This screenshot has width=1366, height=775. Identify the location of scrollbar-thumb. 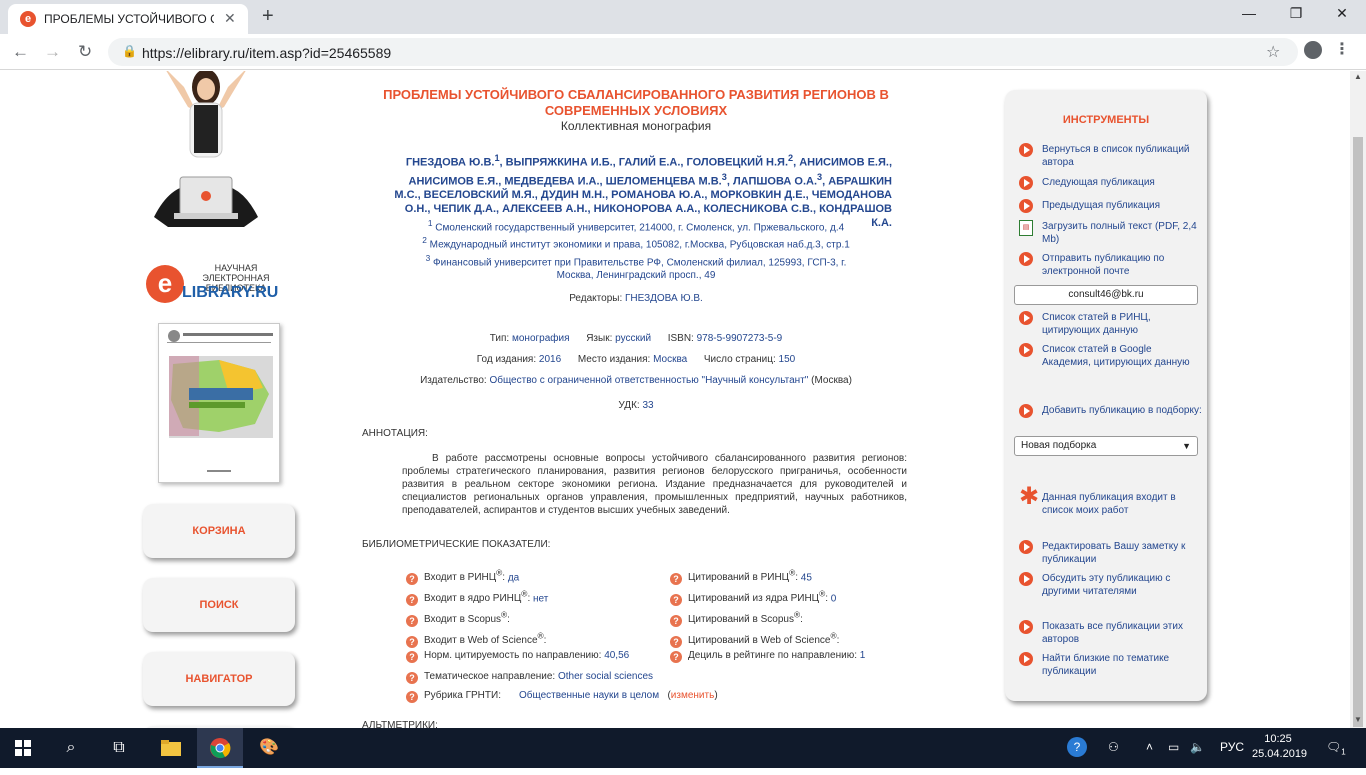
(1358, 432).